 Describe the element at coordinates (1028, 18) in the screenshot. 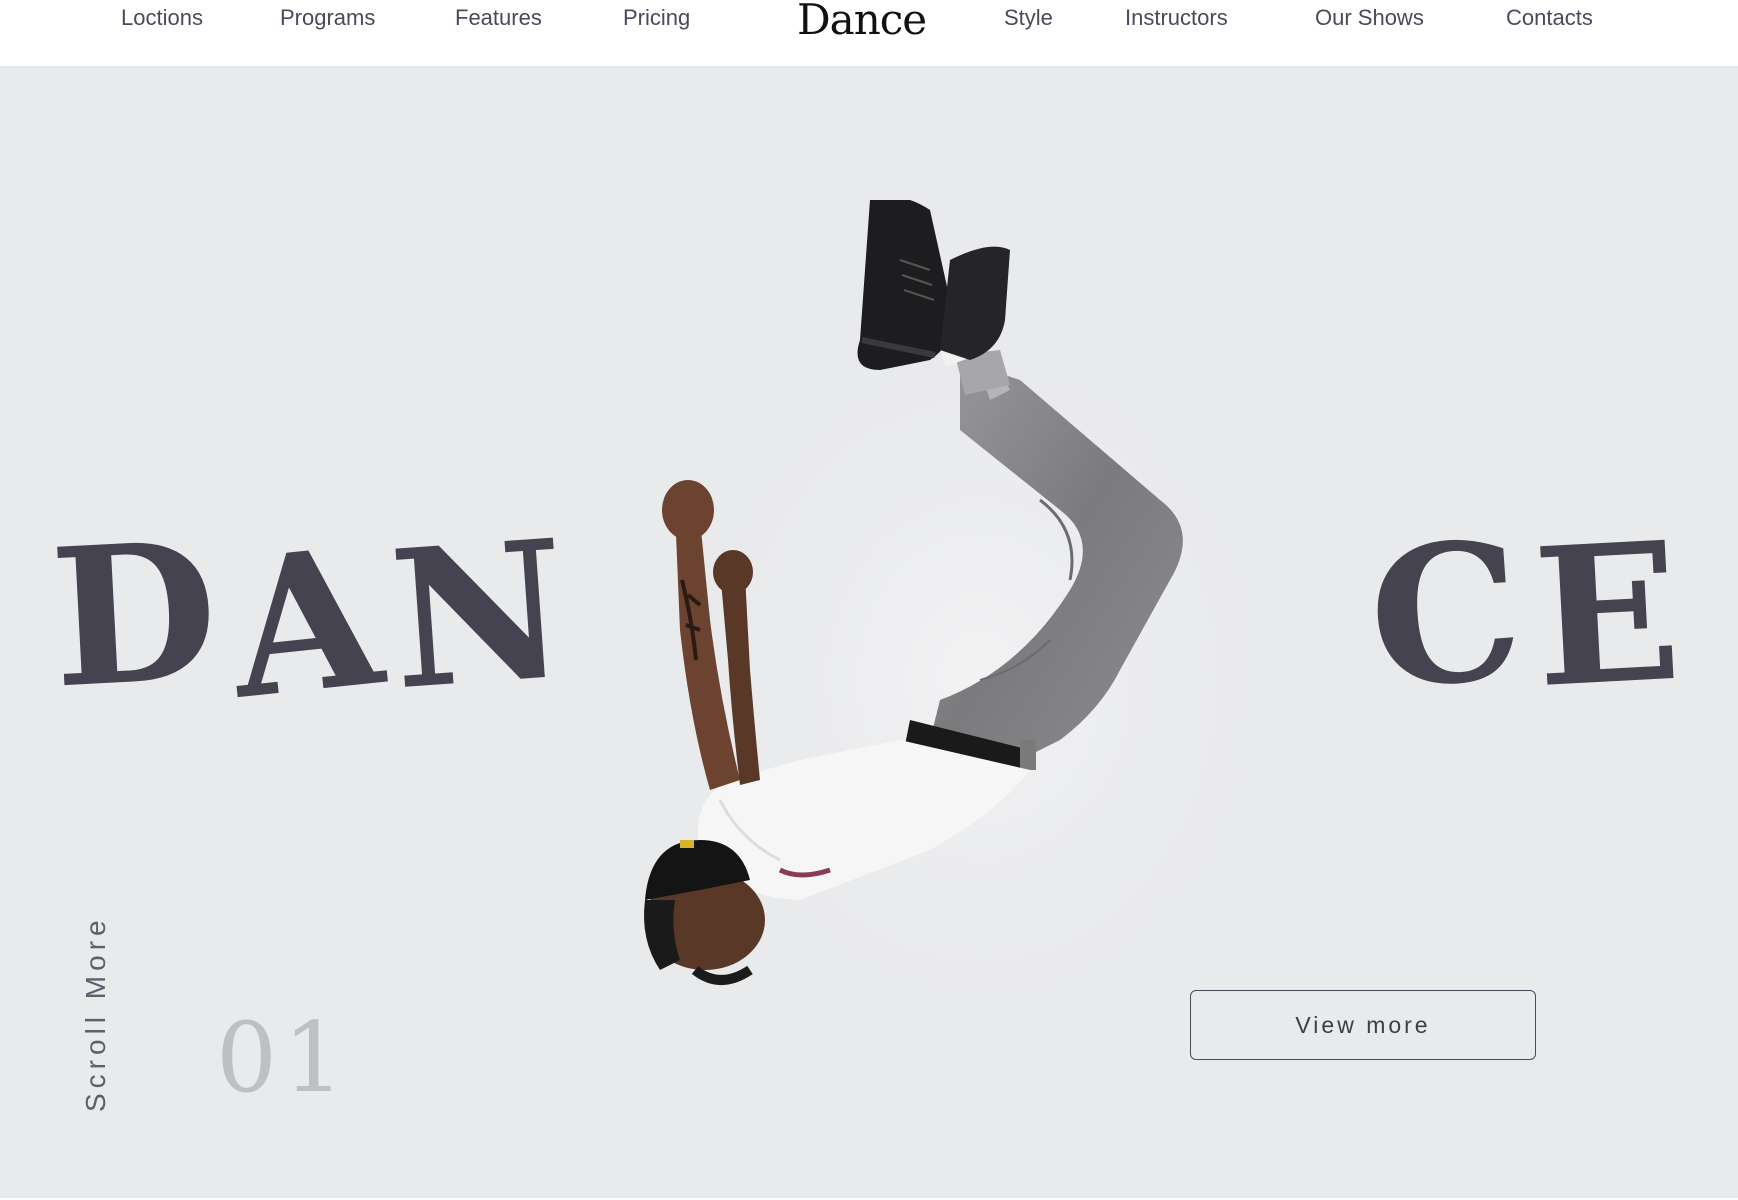

I see `nav-link-style: Style` at that location.